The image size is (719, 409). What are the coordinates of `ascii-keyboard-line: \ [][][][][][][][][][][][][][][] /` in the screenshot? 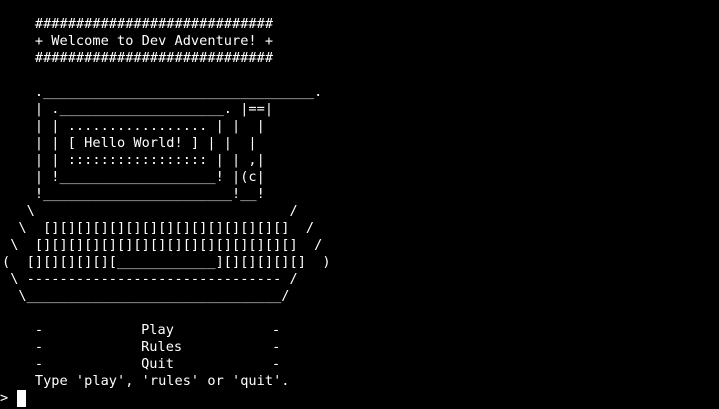 It's located at (158, 228).